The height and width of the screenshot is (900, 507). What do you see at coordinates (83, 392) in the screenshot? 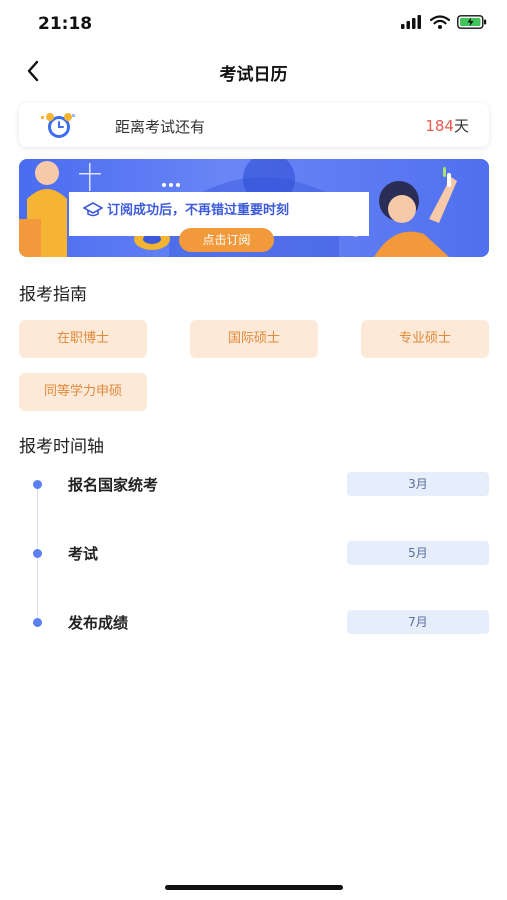
I see `guide-chip-equivalent-degree: 同等学力申硕` at bounding box center [83, 392].